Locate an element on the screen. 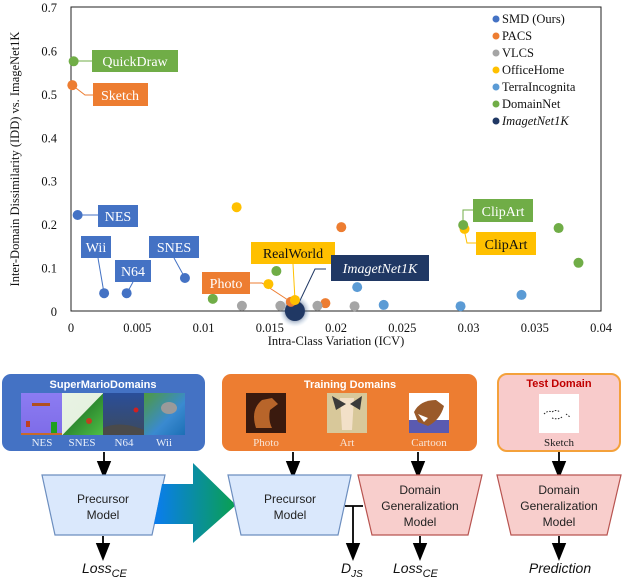 The height and width of the screenshot is (578, 624). smd-domains-box: SuperMarioDomains NES SNES N64 Wii is located at coordinates (103, 412).